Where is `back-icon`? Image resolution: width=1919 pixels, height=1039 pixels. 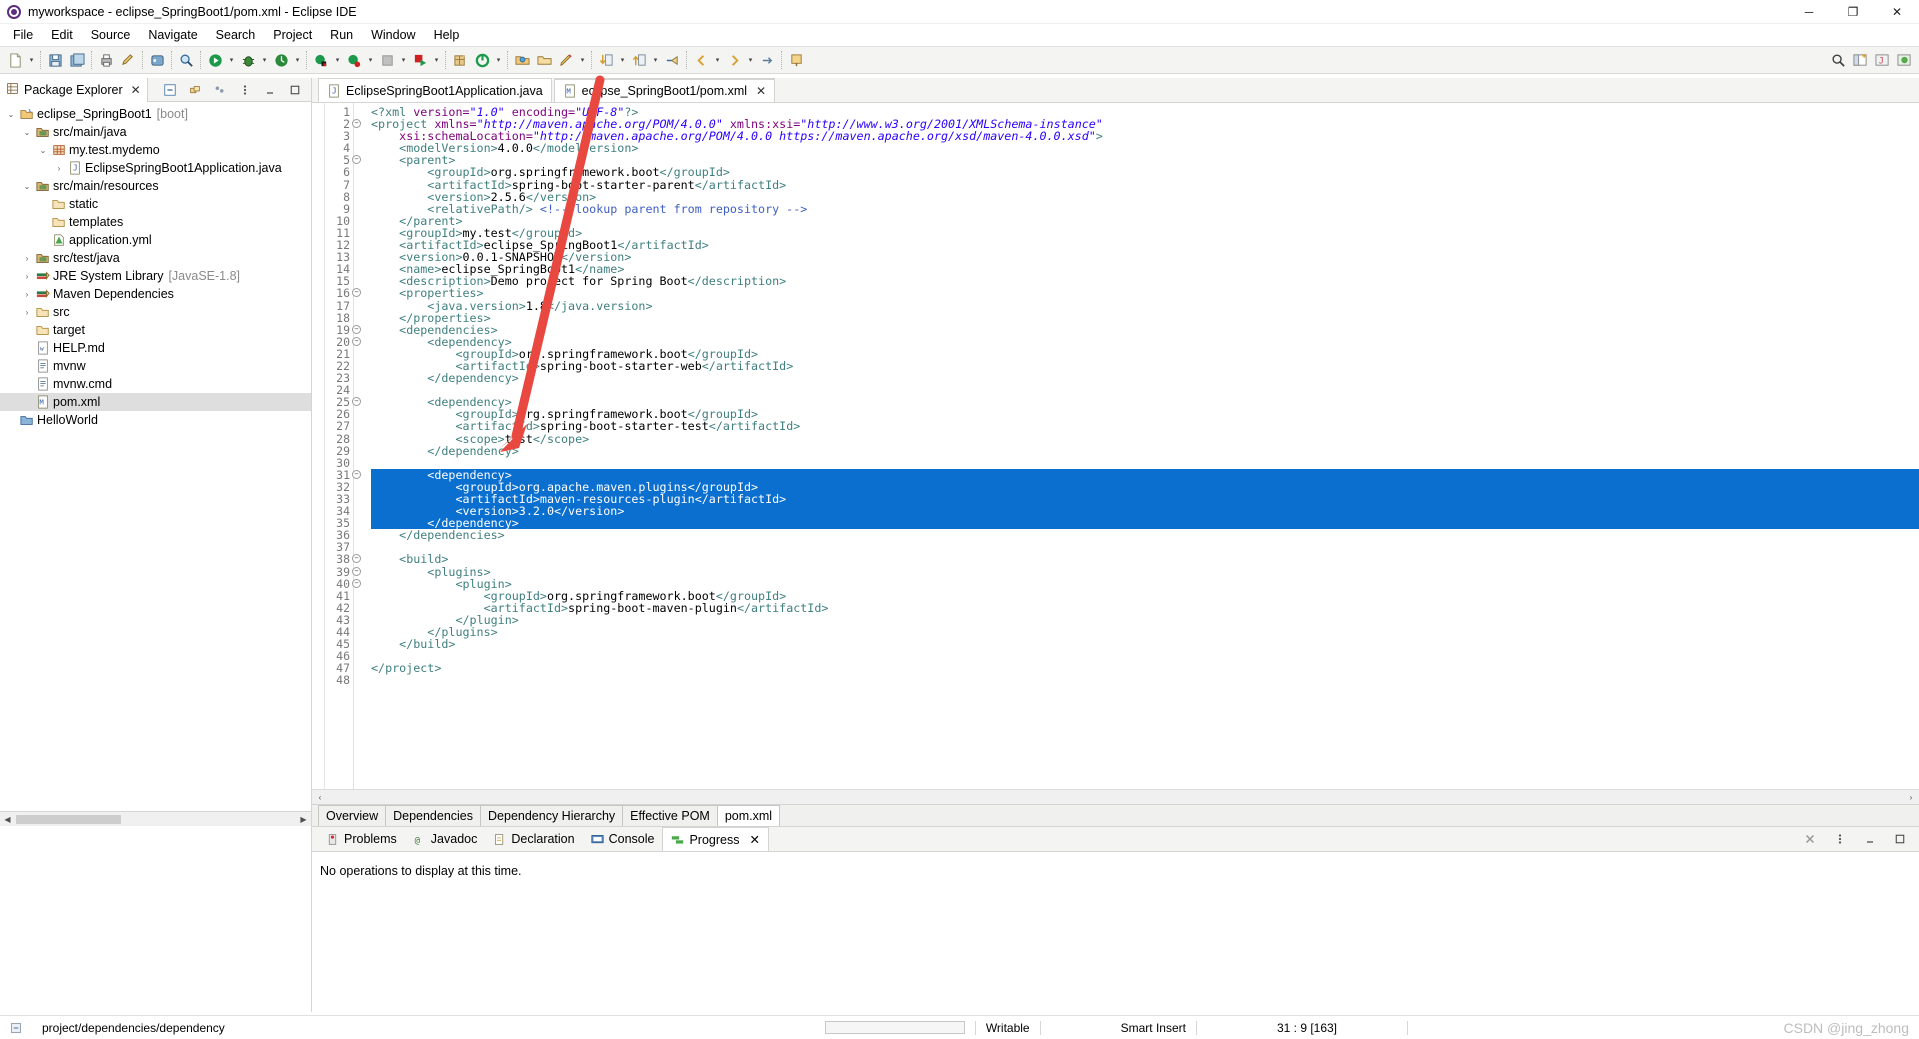
back-icon is located at coordinates (672, 60).